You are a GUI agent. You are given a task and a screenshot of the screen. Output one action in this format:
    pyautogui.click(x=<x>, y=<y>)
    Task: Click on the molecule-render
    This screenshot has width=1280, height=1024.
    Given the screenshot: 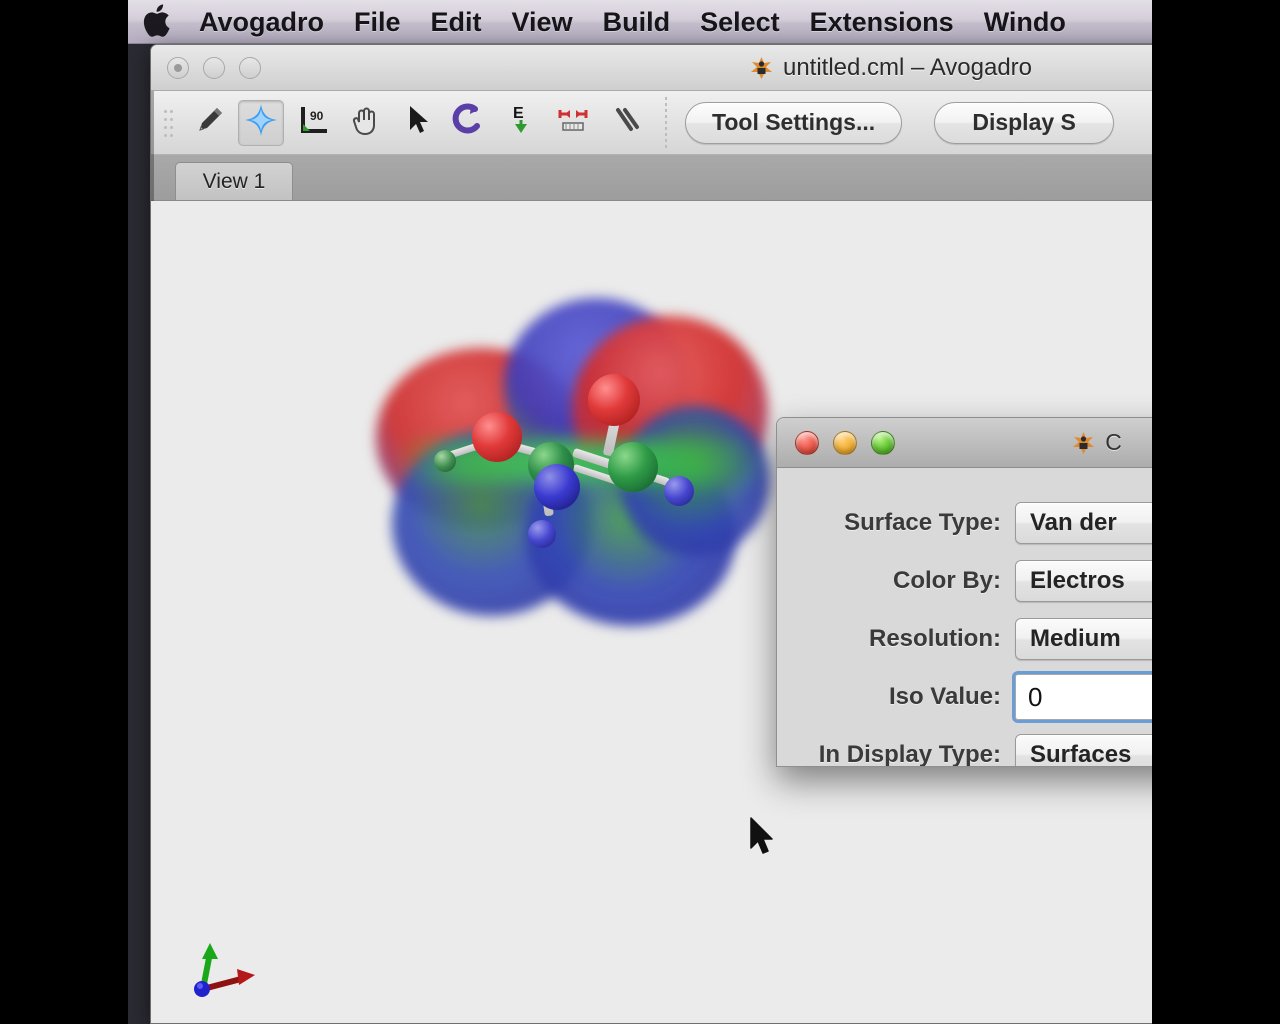 What is the action you would take?
    pyautogui.click(x=573, y=466)
    